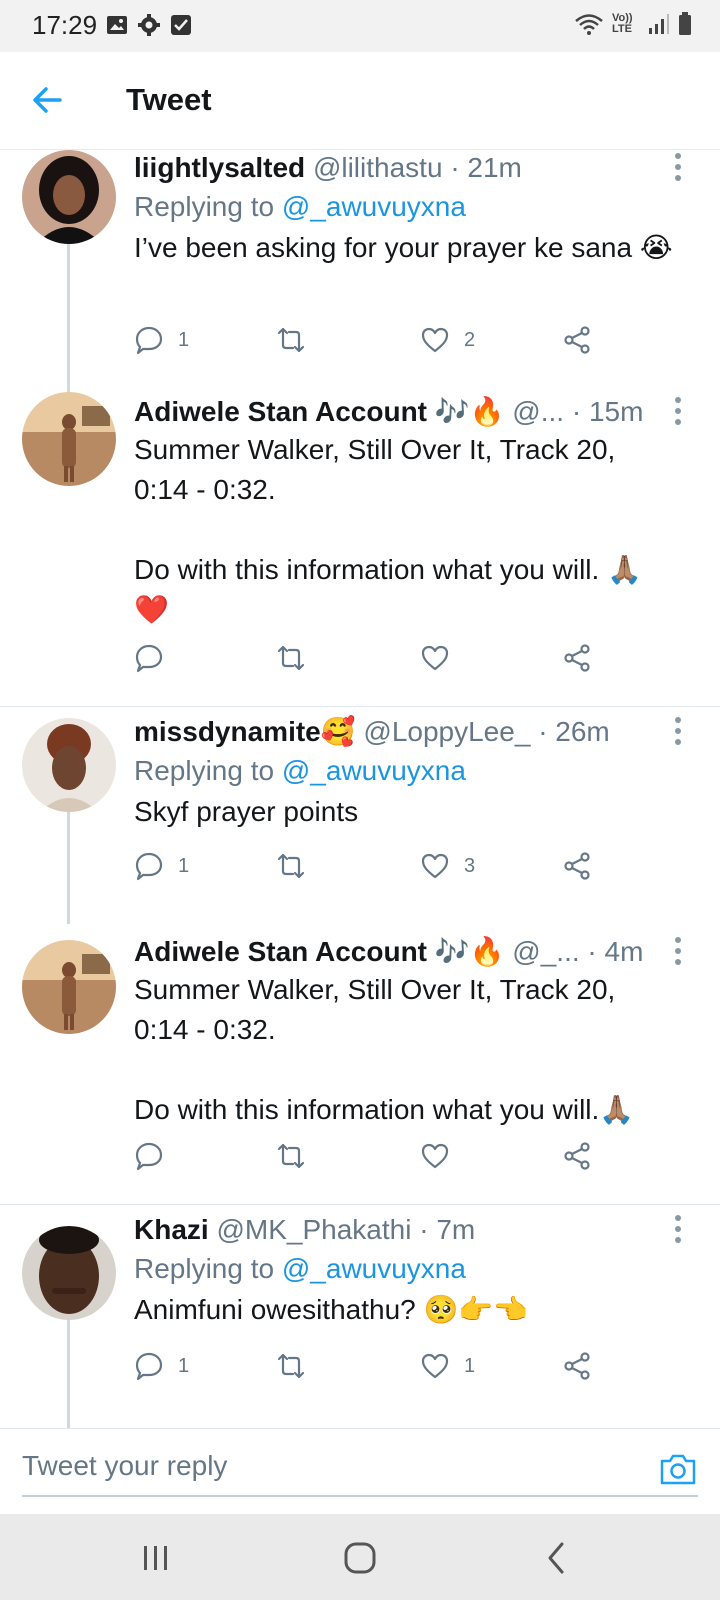 Image resolution: width=720 pixels, height=1600 pixels. Describe the element at coordinates (48, 100) in the screenshot. I see `back-arrow-icon` at that location.